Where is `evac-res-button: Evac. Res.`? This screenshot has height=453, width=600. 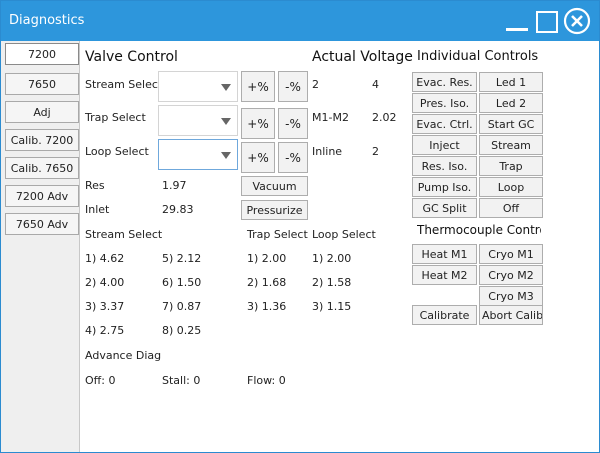
evac-res-button: Evac. Res. is located at coordinates (444, 82).